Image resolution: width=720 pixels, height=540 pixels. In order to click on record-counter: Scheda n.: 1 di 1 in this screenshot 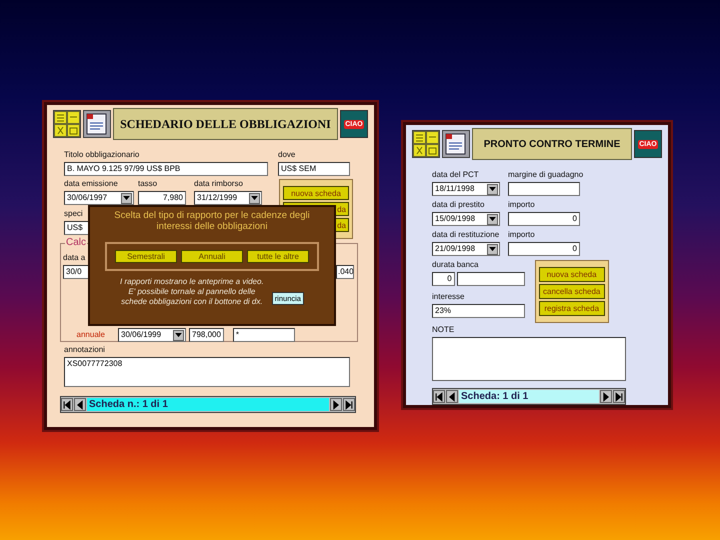, I will do `click(208, 404)`.